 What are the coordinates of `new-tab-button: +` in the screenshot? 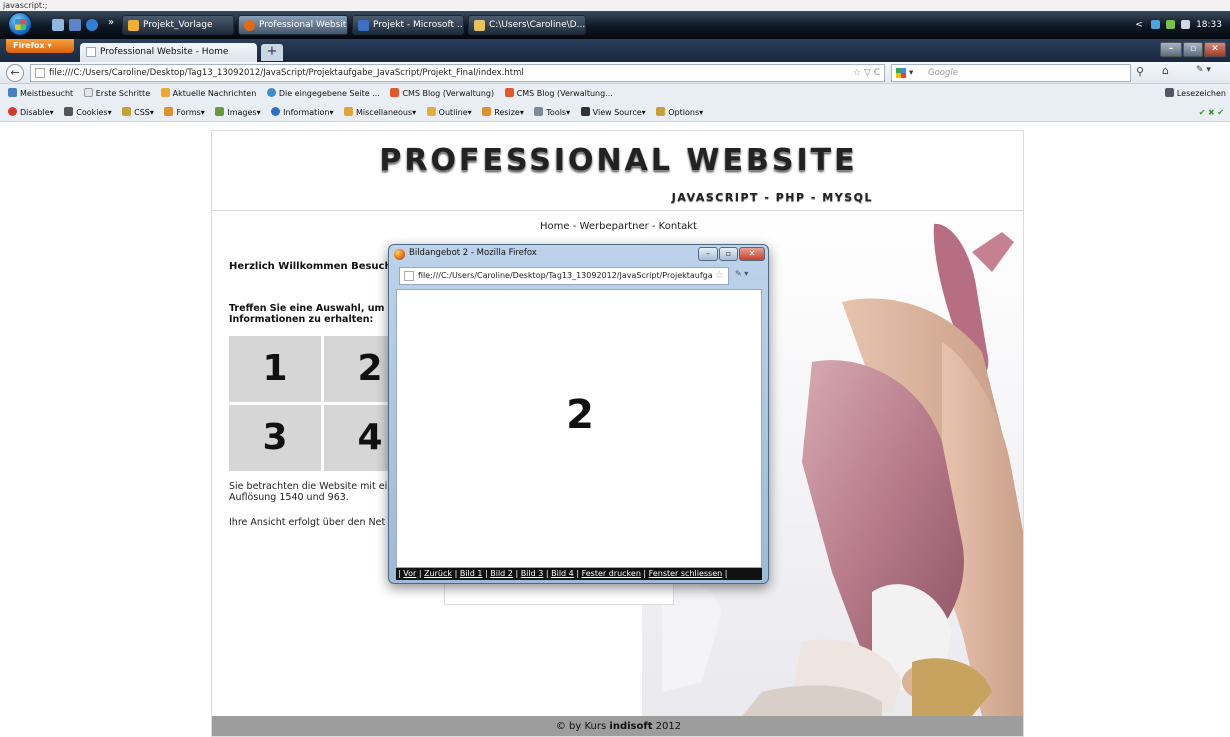 It's located at (272, 52).